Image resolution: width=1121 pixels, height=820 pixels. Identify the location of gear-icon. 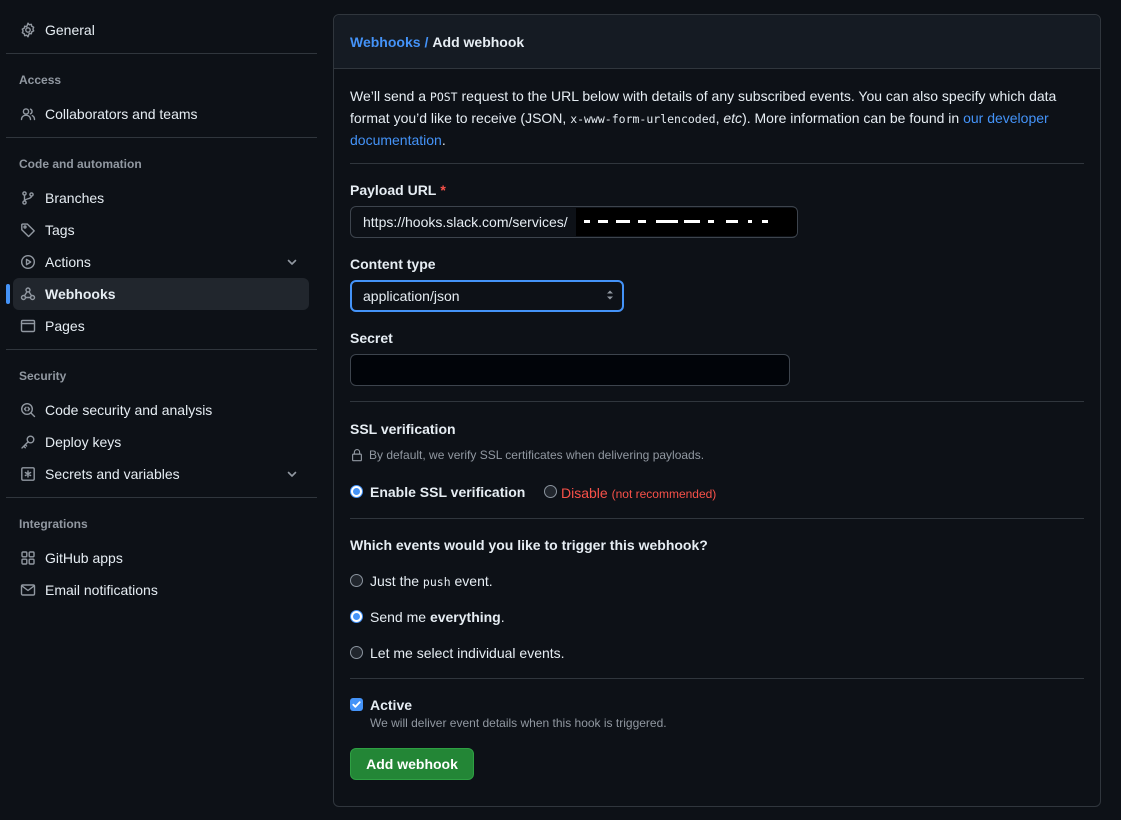
(28, 30).